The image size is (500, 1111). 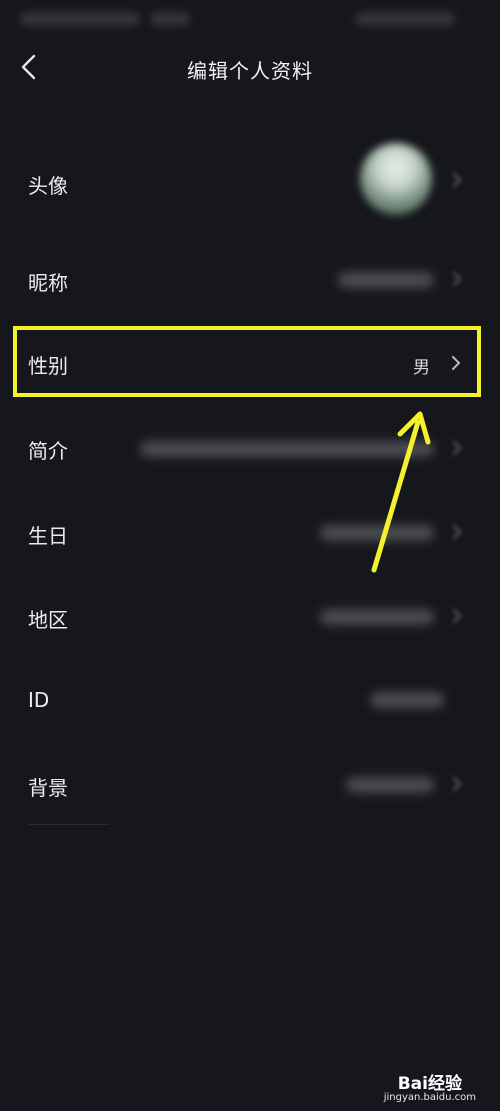 I want to click on header: 编辑个人资料, so click(x=250, y=68).